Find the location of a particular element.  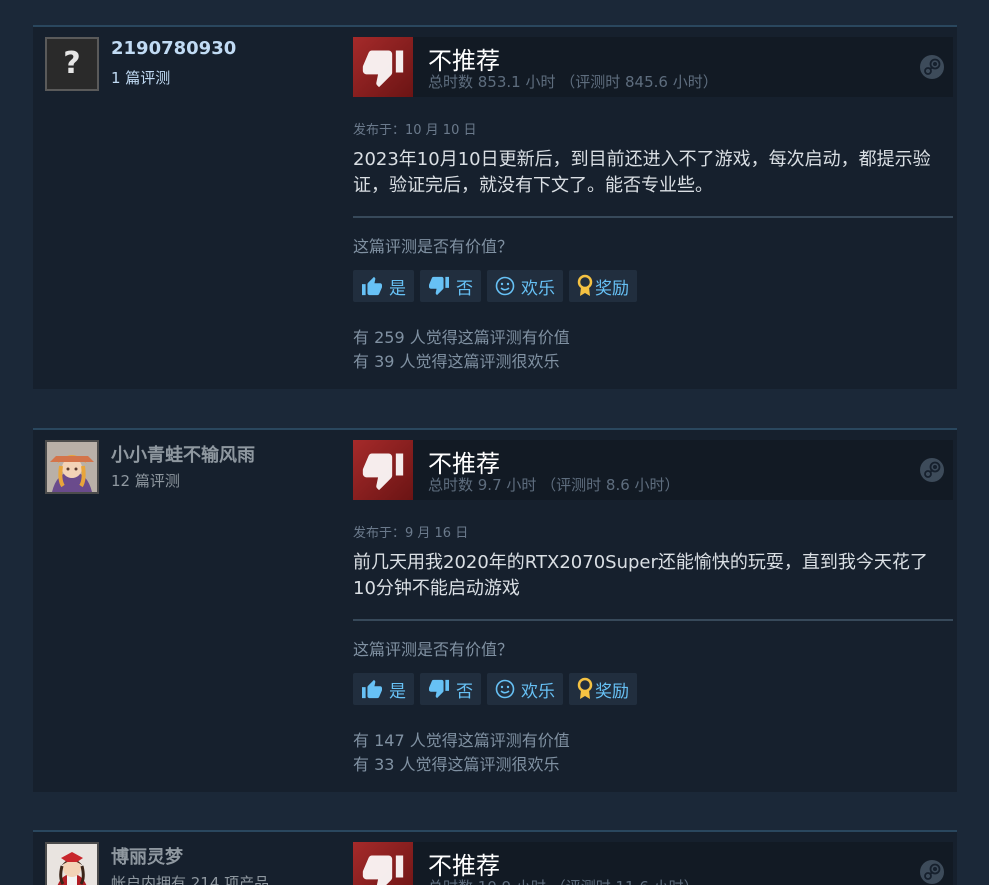

posted-date: 发布于：10 月 10 日 is located at coordinates (415, 130).